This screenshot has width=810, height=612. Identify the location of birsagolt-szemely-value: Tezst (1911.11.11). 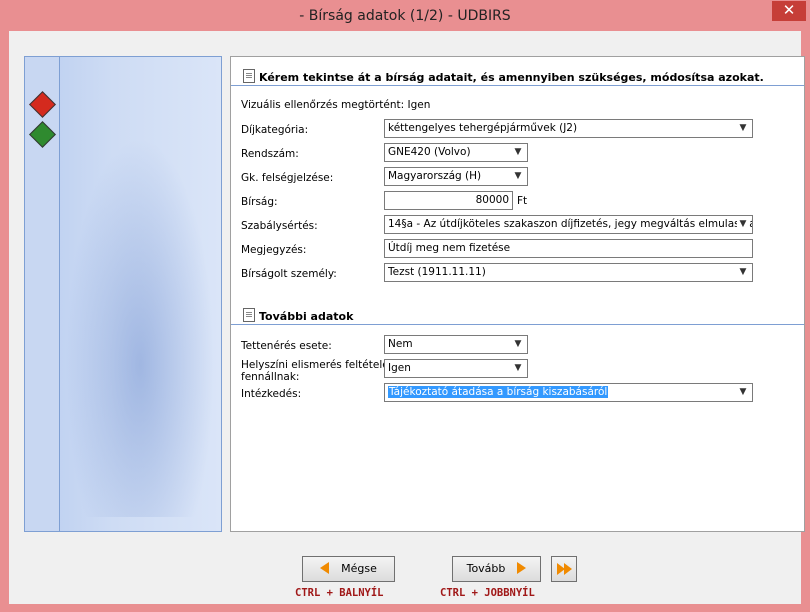
(437, 272).